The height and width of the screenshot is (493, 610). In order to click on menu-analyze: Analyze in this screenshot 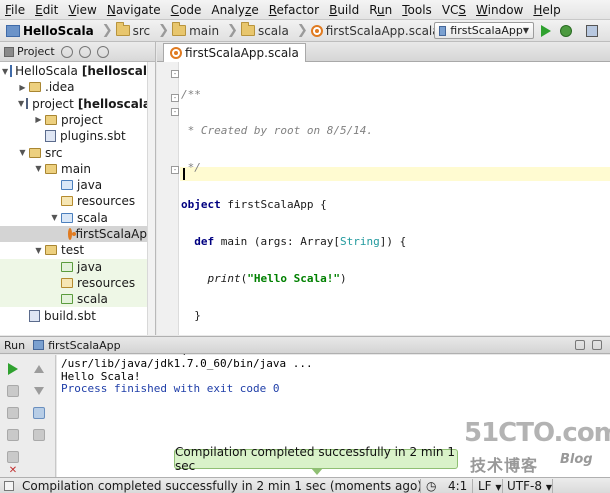, I will do `click(234, 10)`.